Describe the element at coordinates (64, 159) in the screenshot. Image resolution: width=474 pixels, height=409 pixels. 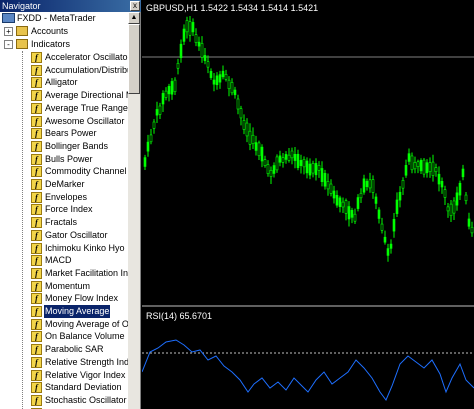
I see `indicator-item: f Bulls Power` at that location.